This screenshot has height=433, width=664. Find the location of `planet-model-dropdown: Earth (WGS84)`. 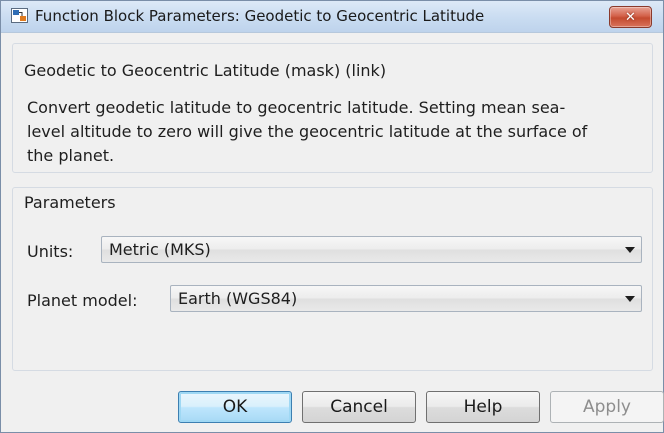

planet-model-dropdown: Earth (WGS84) is located at coordinates (406, 298).